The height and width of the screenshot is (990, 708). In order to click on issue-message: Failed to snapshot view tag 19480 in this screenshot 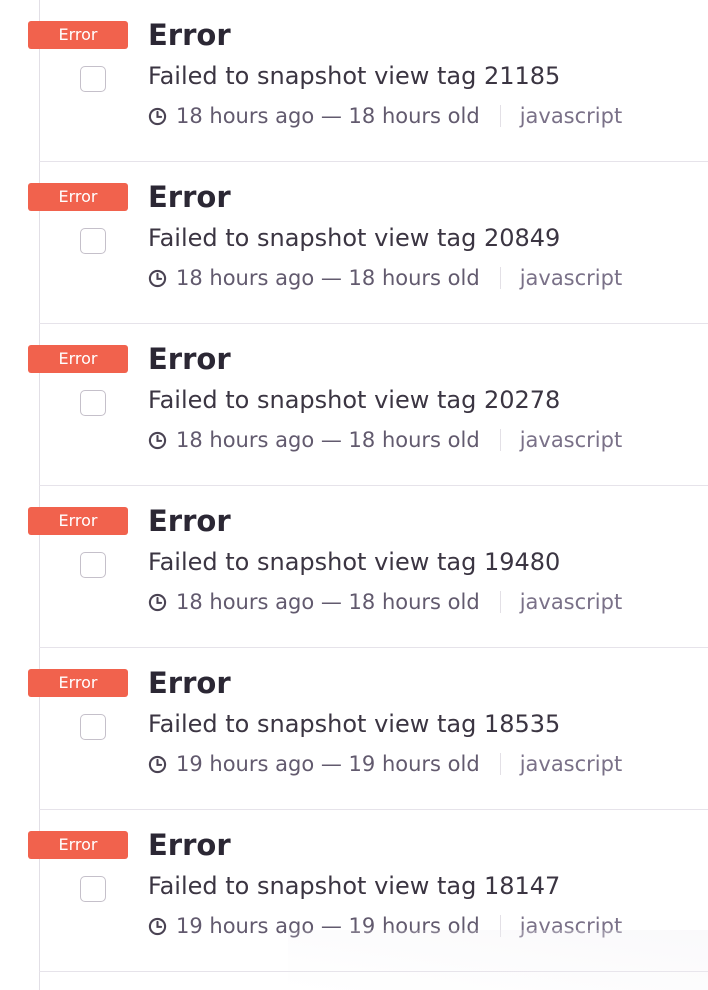, I will do `click(354, 562)`.